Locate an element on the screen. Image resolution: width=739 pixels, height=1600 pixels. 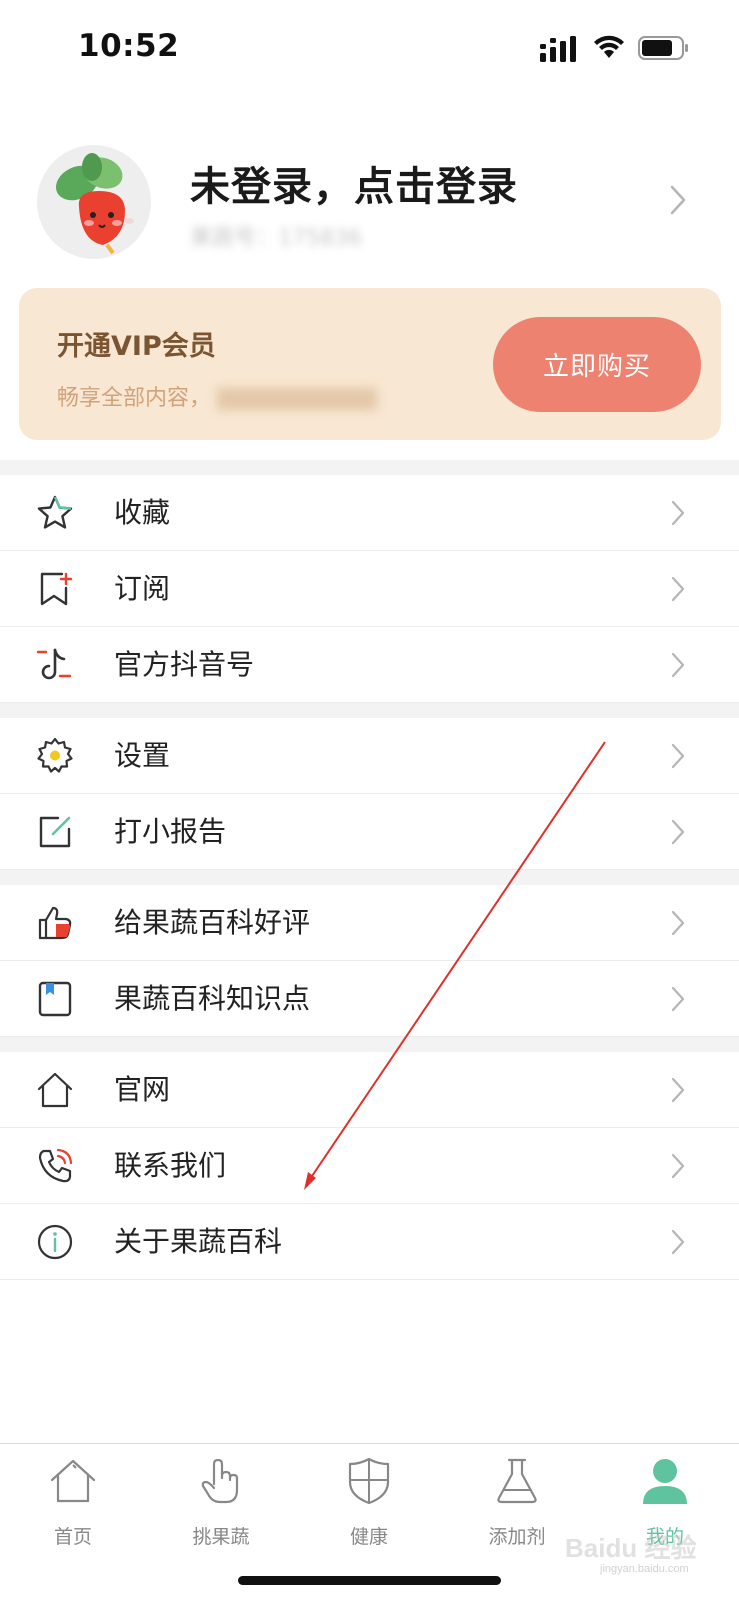
user-id-text: 果蔬号：175836 is located at coordinates (276, 238).